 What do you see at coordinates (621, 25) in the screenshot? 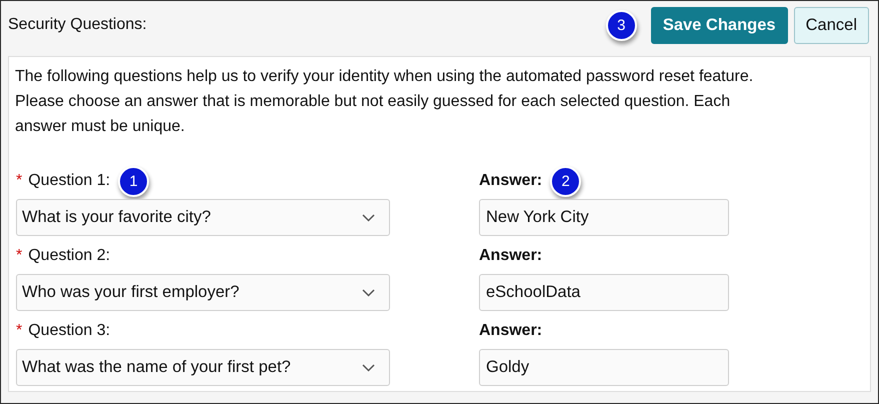
I see `callout-badge: 3` at bounding box center [621, 25].